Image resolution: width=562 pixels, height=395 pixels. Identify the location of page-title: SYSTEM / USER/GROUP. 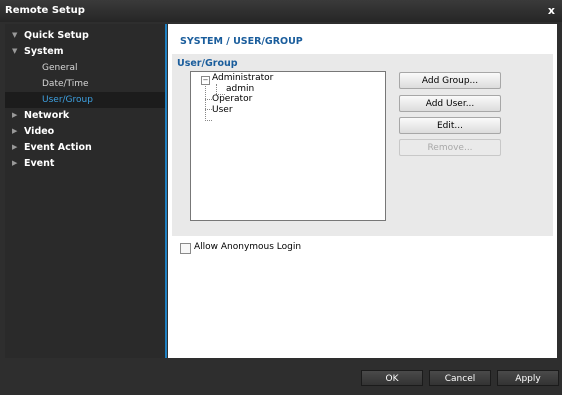
(241, 41).